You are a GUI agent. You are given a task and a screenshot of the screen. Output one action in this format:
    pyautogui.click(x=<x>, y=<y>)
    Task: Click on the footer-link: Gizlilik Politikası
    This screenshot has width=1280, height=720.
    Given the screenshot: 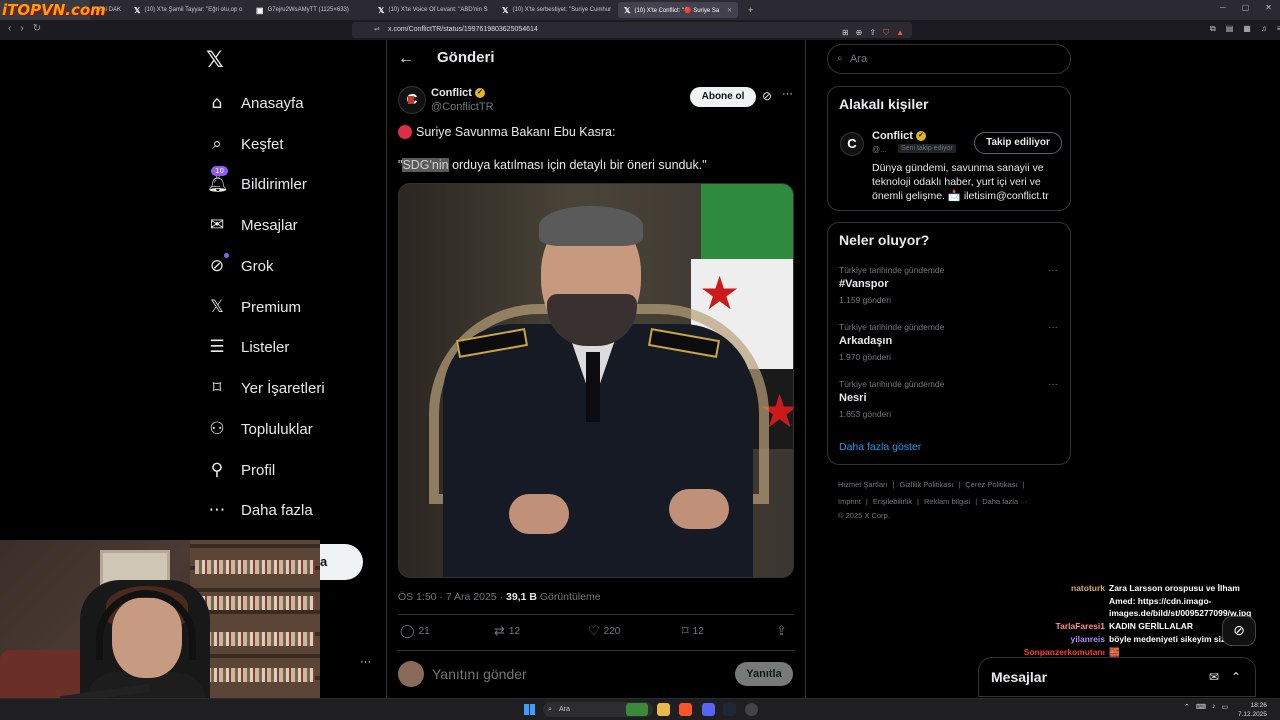 What is the action you would take?
    pyautogui.click(x=927, y=484)
    